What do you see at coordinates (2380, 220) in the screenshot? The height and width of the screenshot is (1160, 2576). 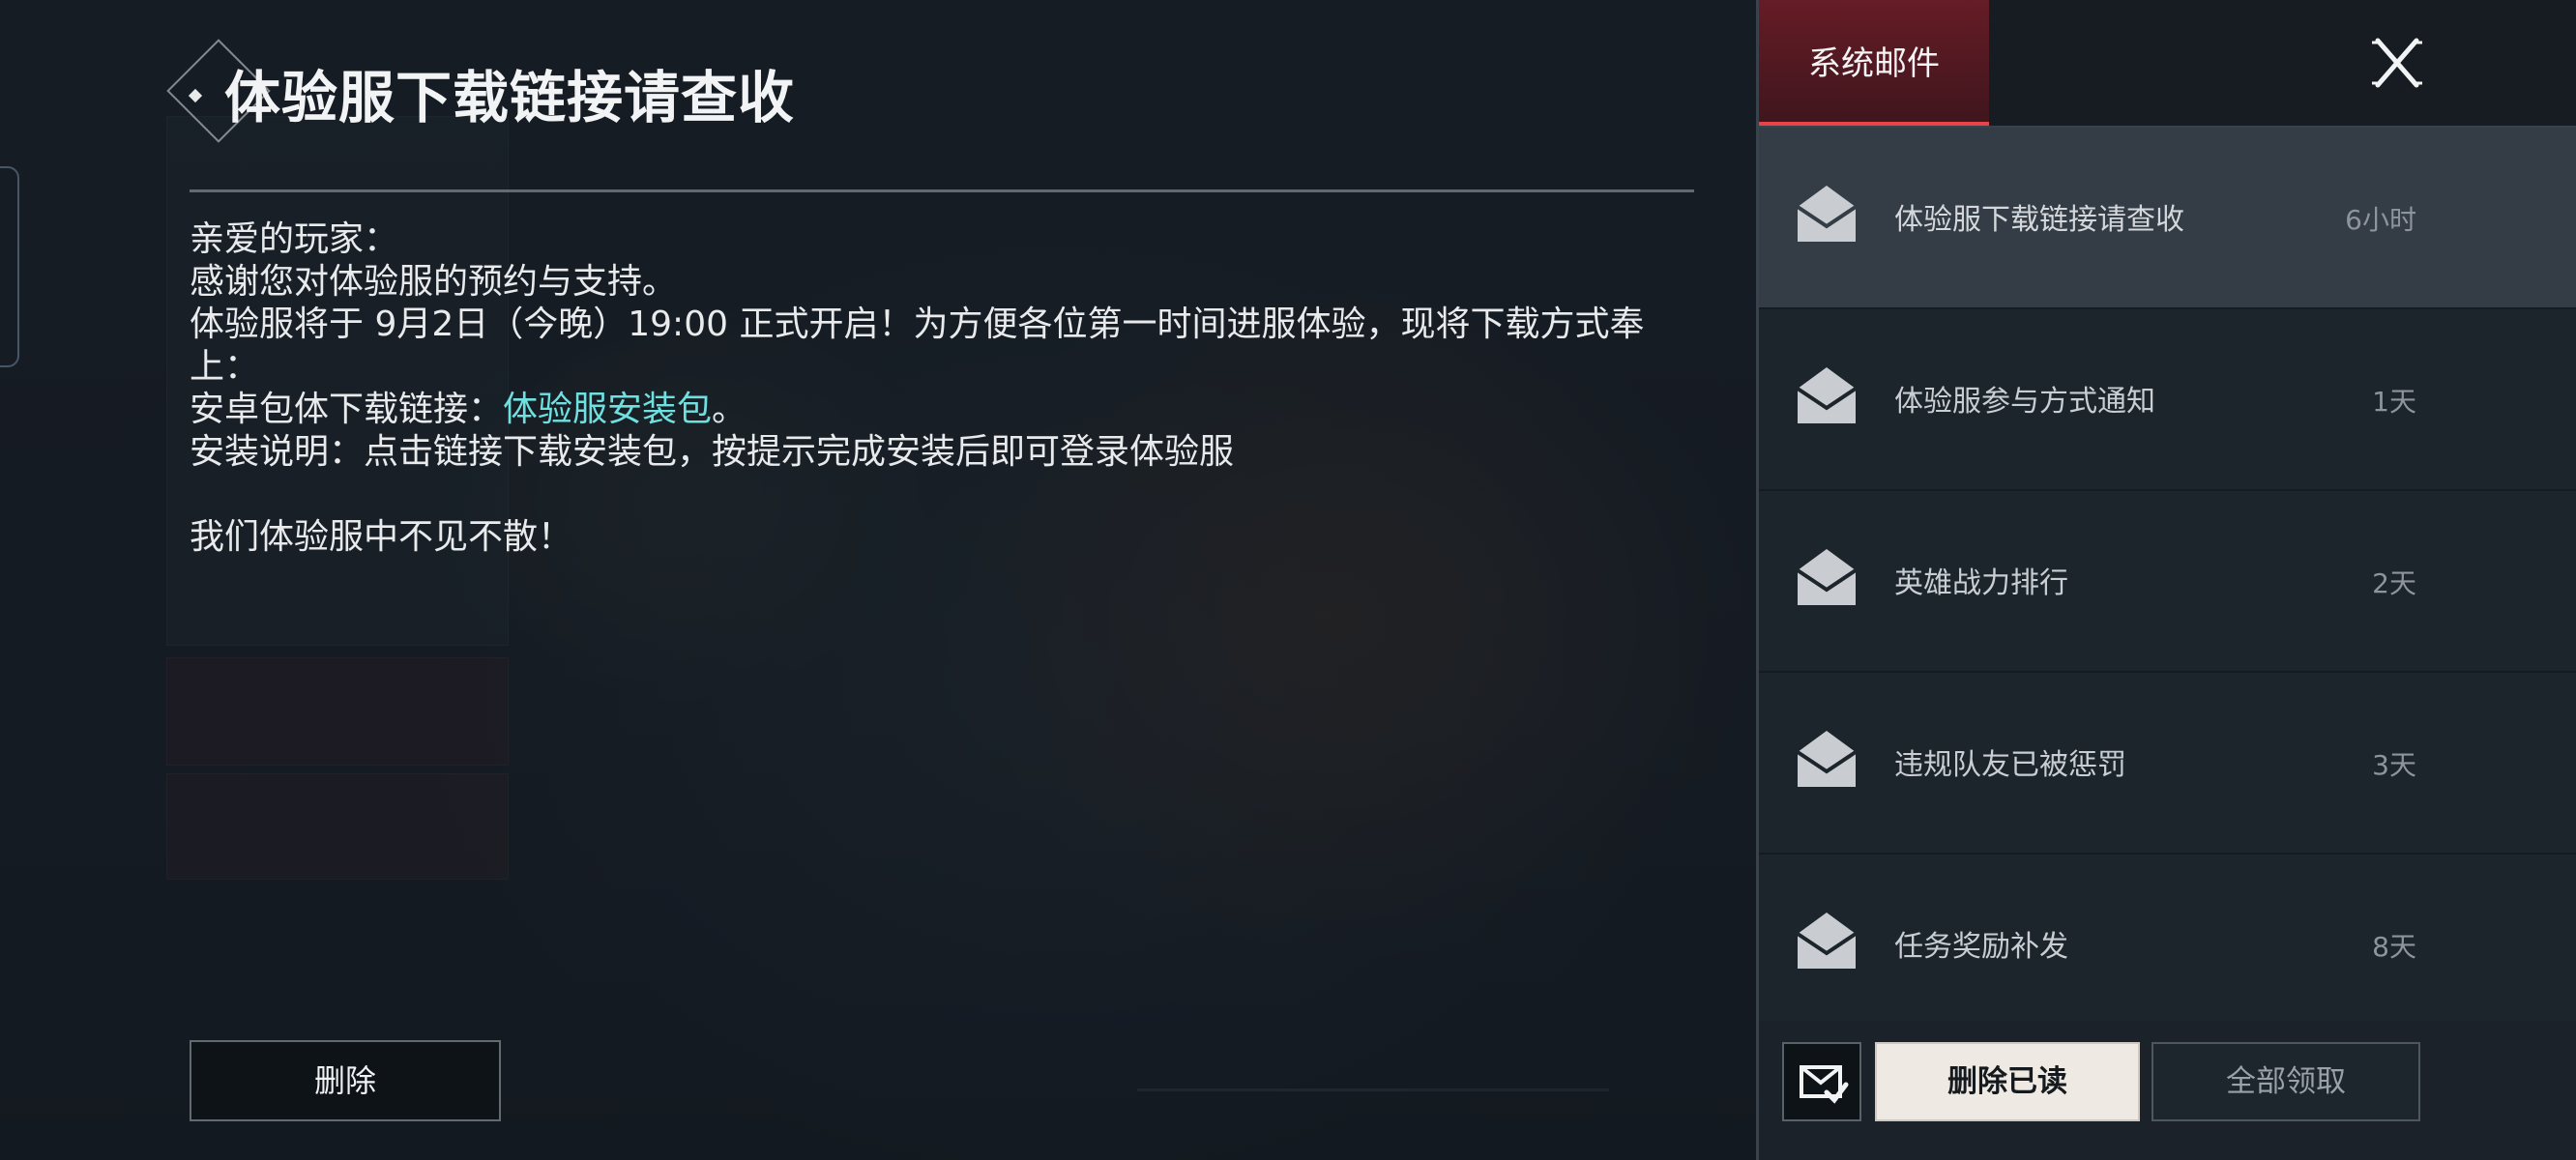 I see `mail-item-time: 6小时` at bounding box center [2380, 220].